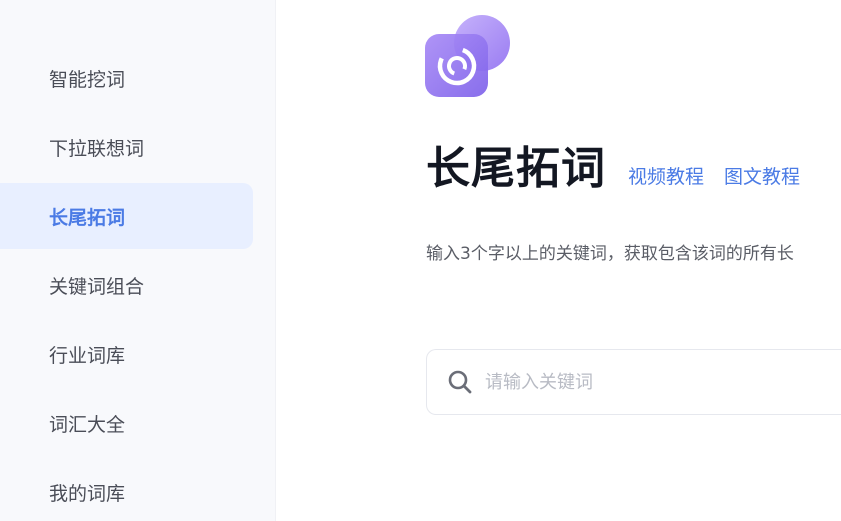  I want to click on sidebar-item-keyword-combo: 关键词组合, so click(126, 285).